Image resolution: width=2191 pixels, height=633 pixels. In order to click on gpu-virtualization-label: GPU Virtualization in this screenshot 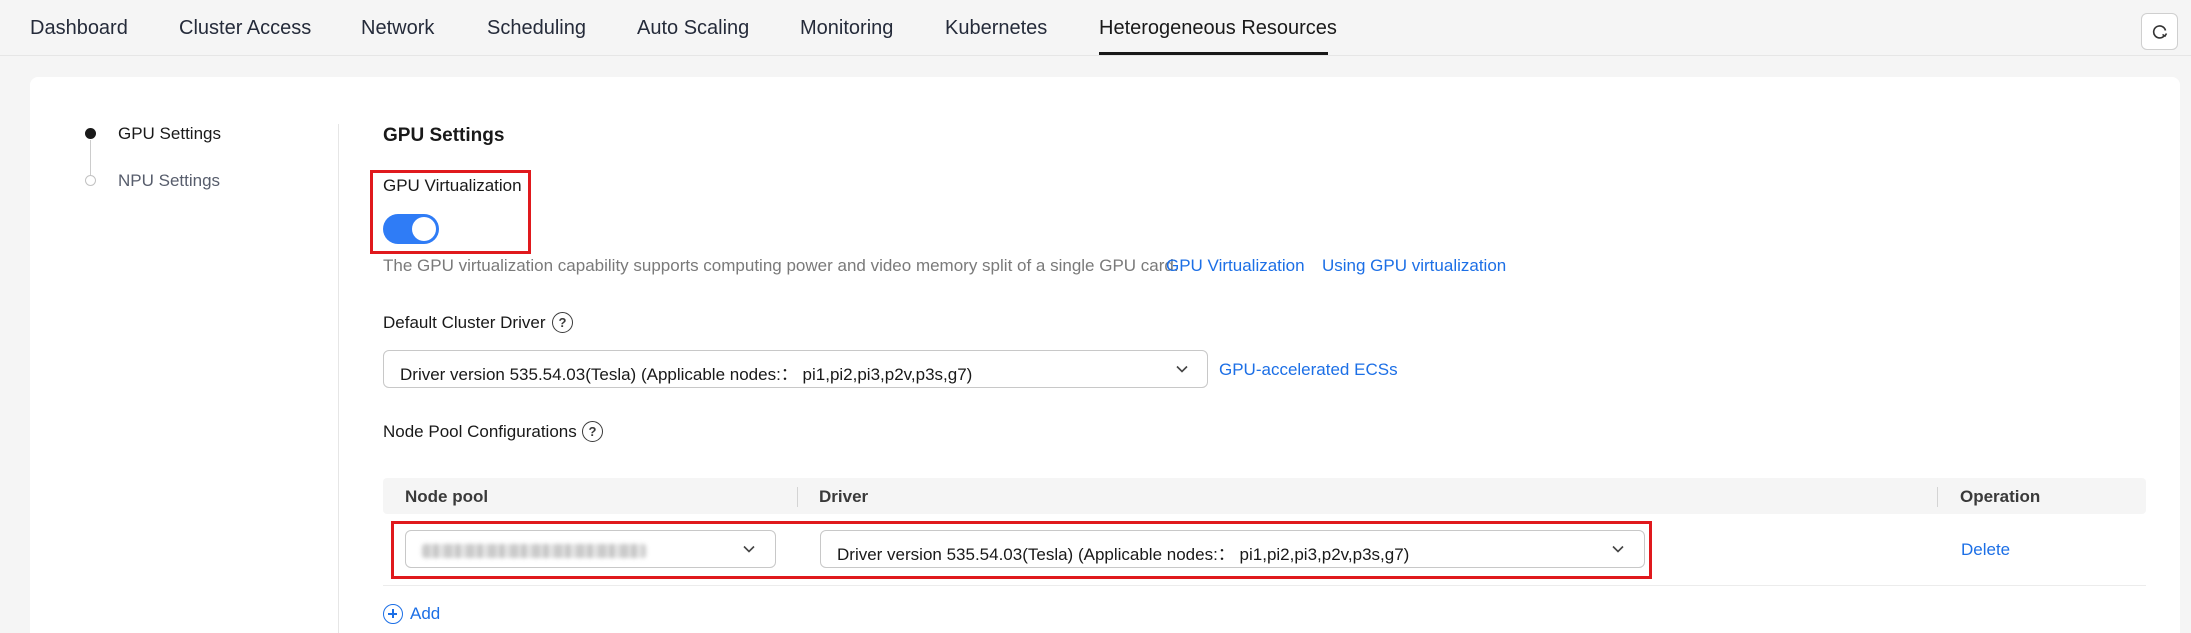, I will do `click(452, 185)`.